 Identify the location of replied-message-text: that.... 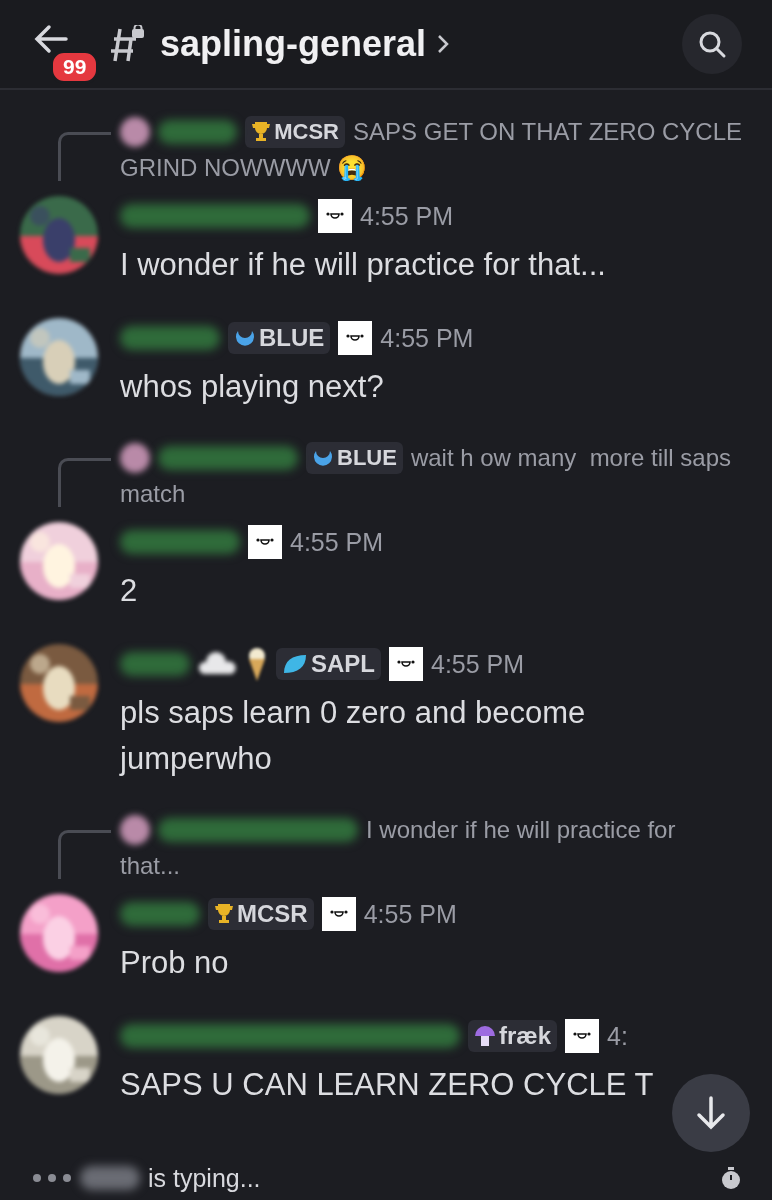
(431, 866).